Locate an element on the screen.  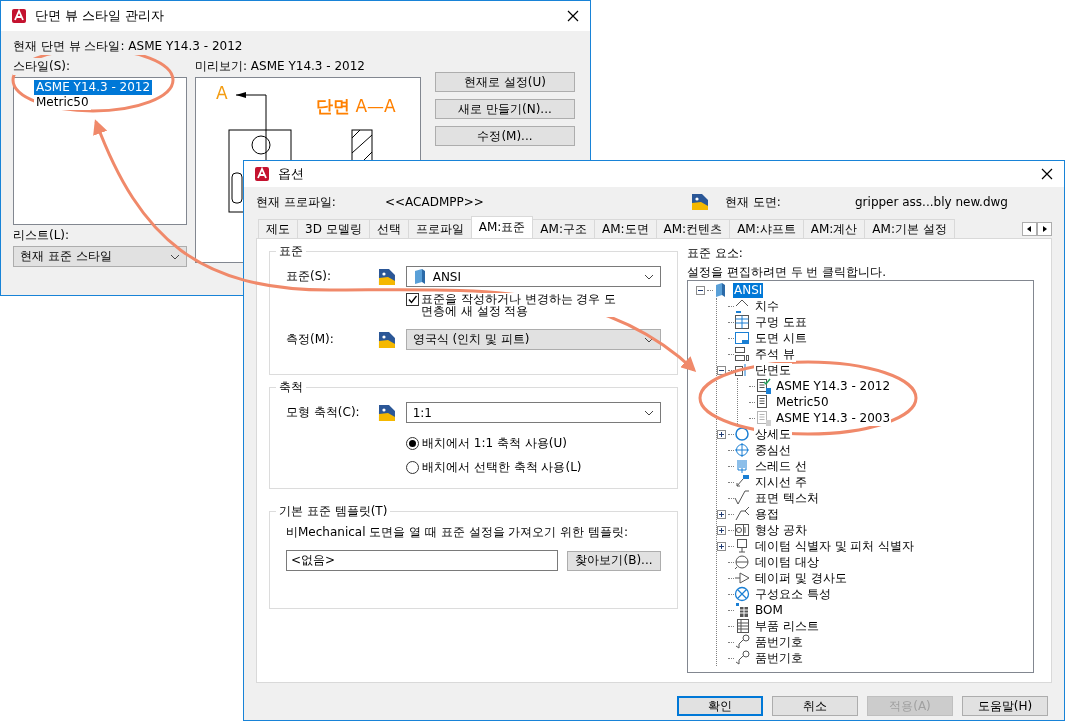
tab: AM:계산 is located at coordinates (834, 228).